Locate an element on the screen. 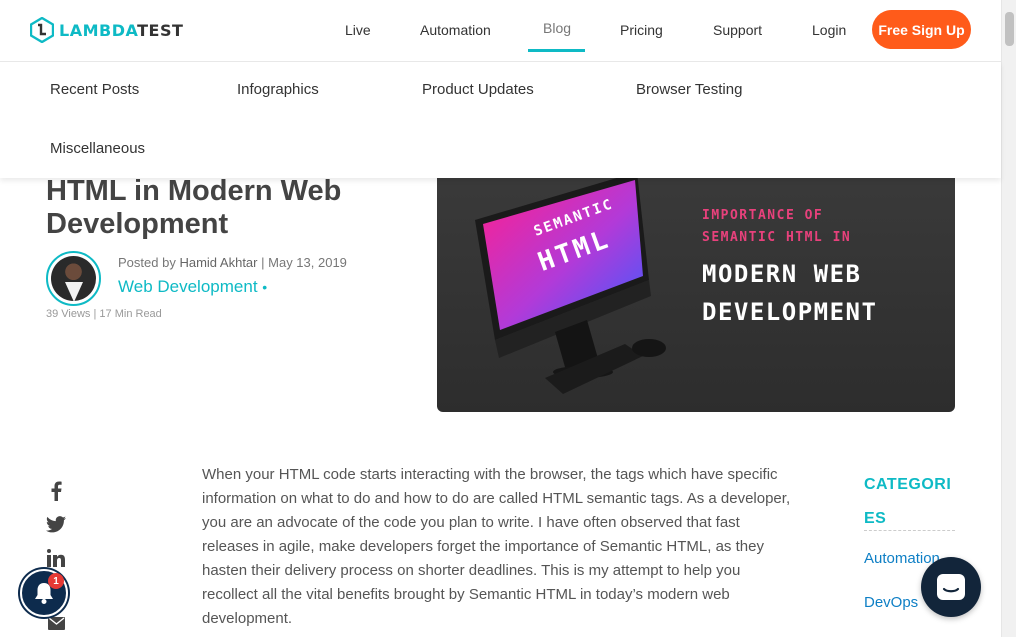 Image resolution: width=1016 pixels, height=637 pixels. lambdatest-logo-icon is located at coordinates (42, 30).